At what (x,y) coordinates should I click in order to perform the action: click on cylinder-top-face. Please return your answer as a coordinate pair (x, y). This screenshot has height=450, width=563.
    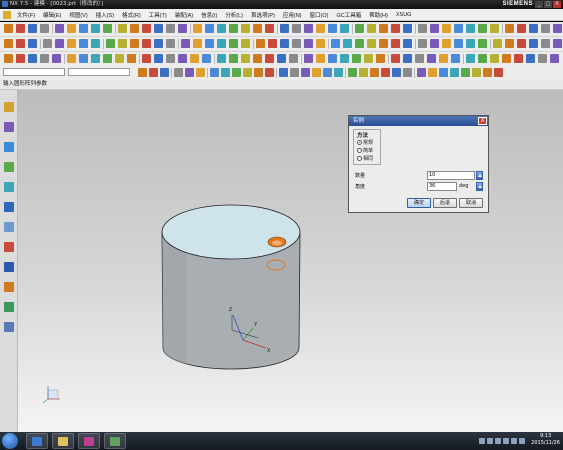
    Looking at the image, I should click on (231, 232).